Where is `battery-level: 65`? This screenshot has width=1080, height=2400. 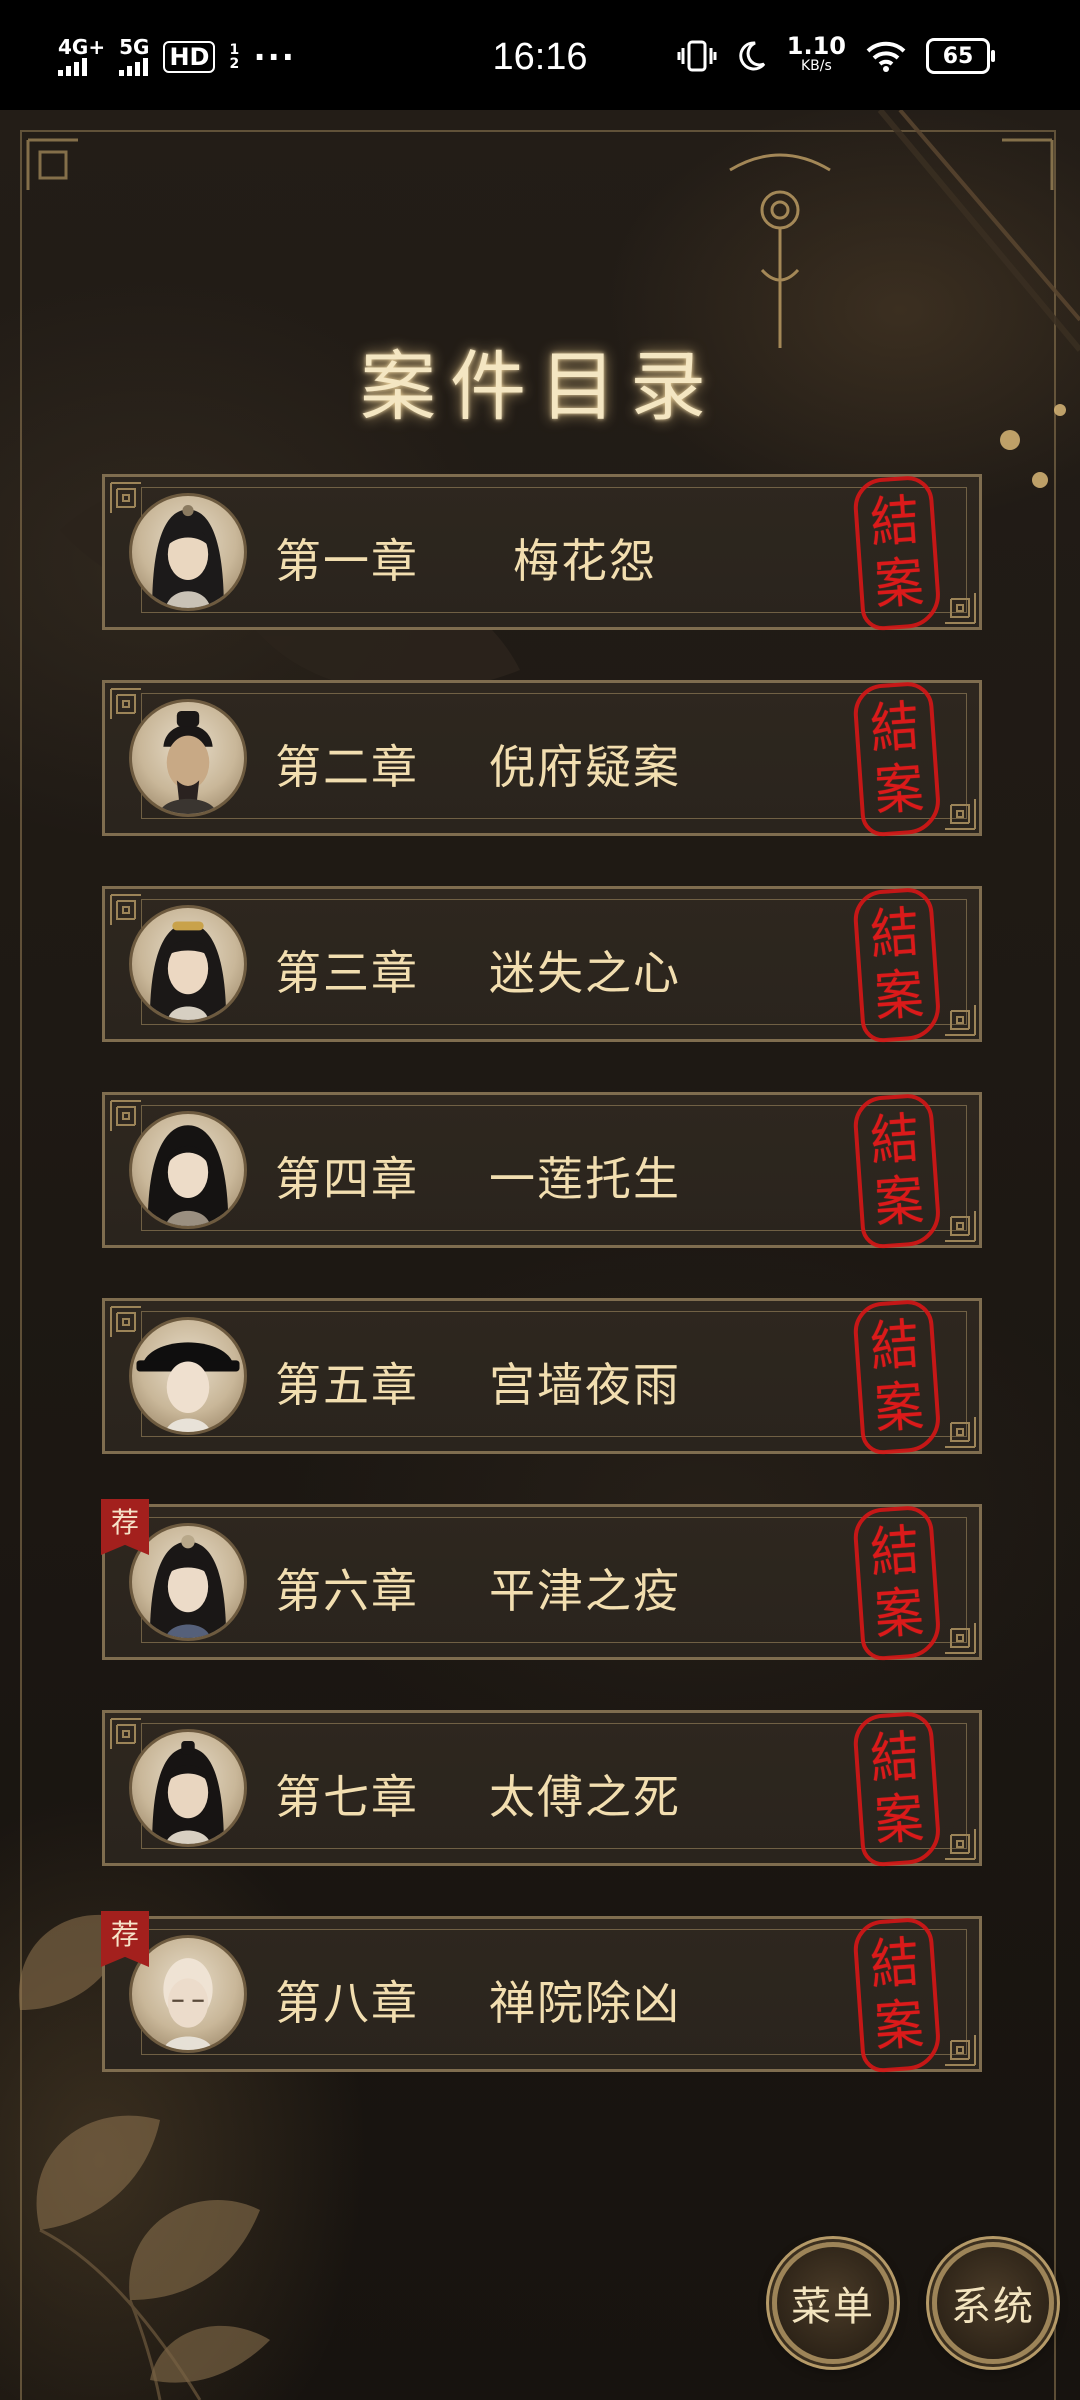 battery-level: 65 is located at coordinates (958, 56).